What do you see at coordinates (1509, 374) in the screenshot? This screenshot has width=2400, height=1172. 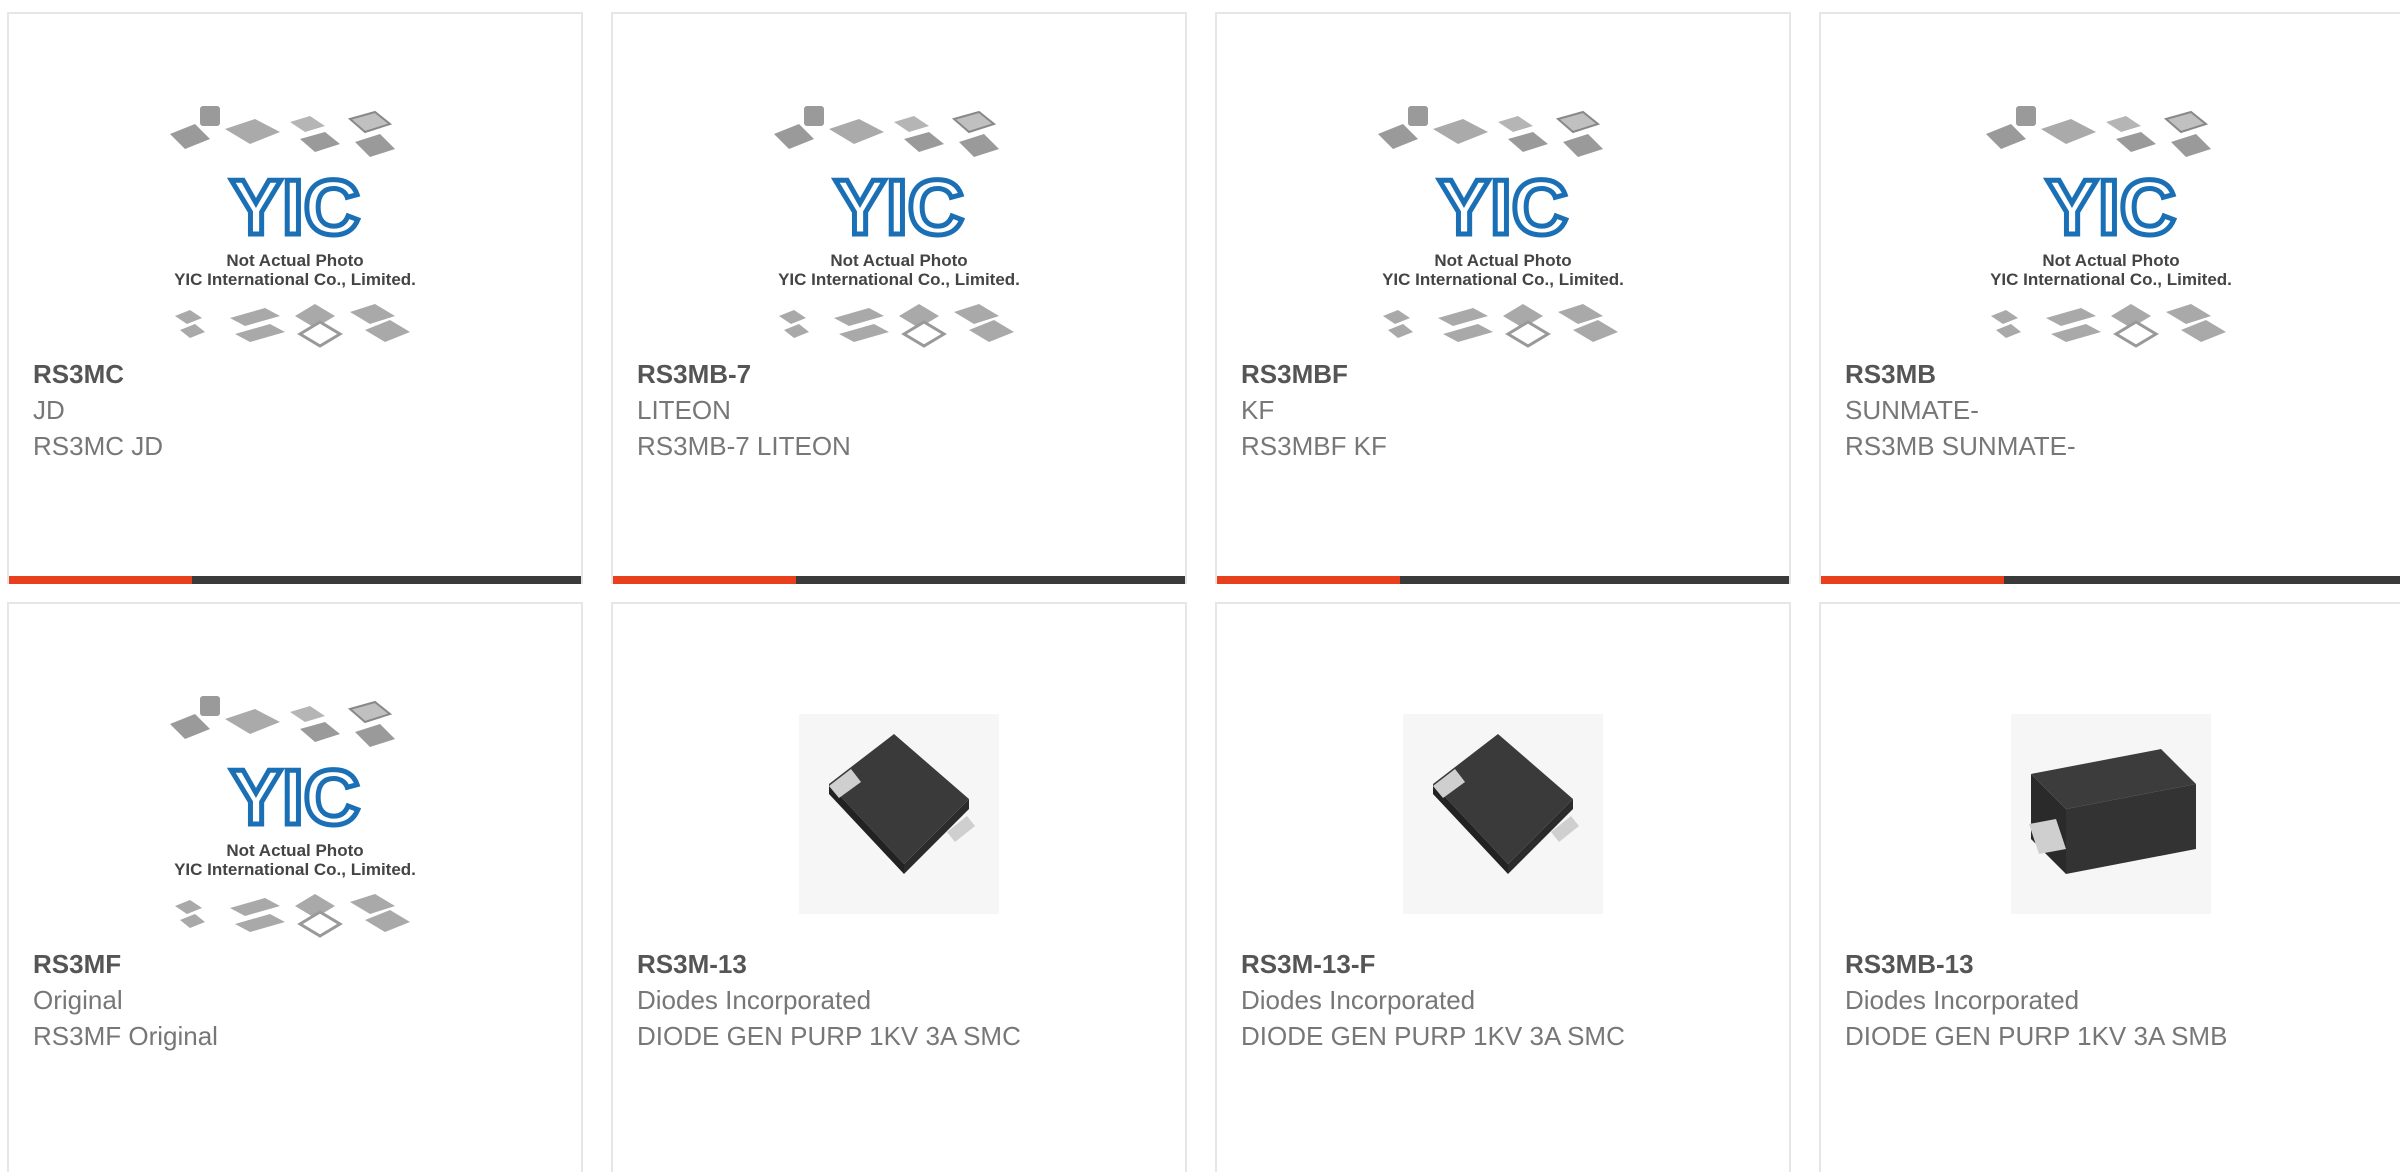 I see `part-number: RS3MBF` at bounding box center [1509, 374].